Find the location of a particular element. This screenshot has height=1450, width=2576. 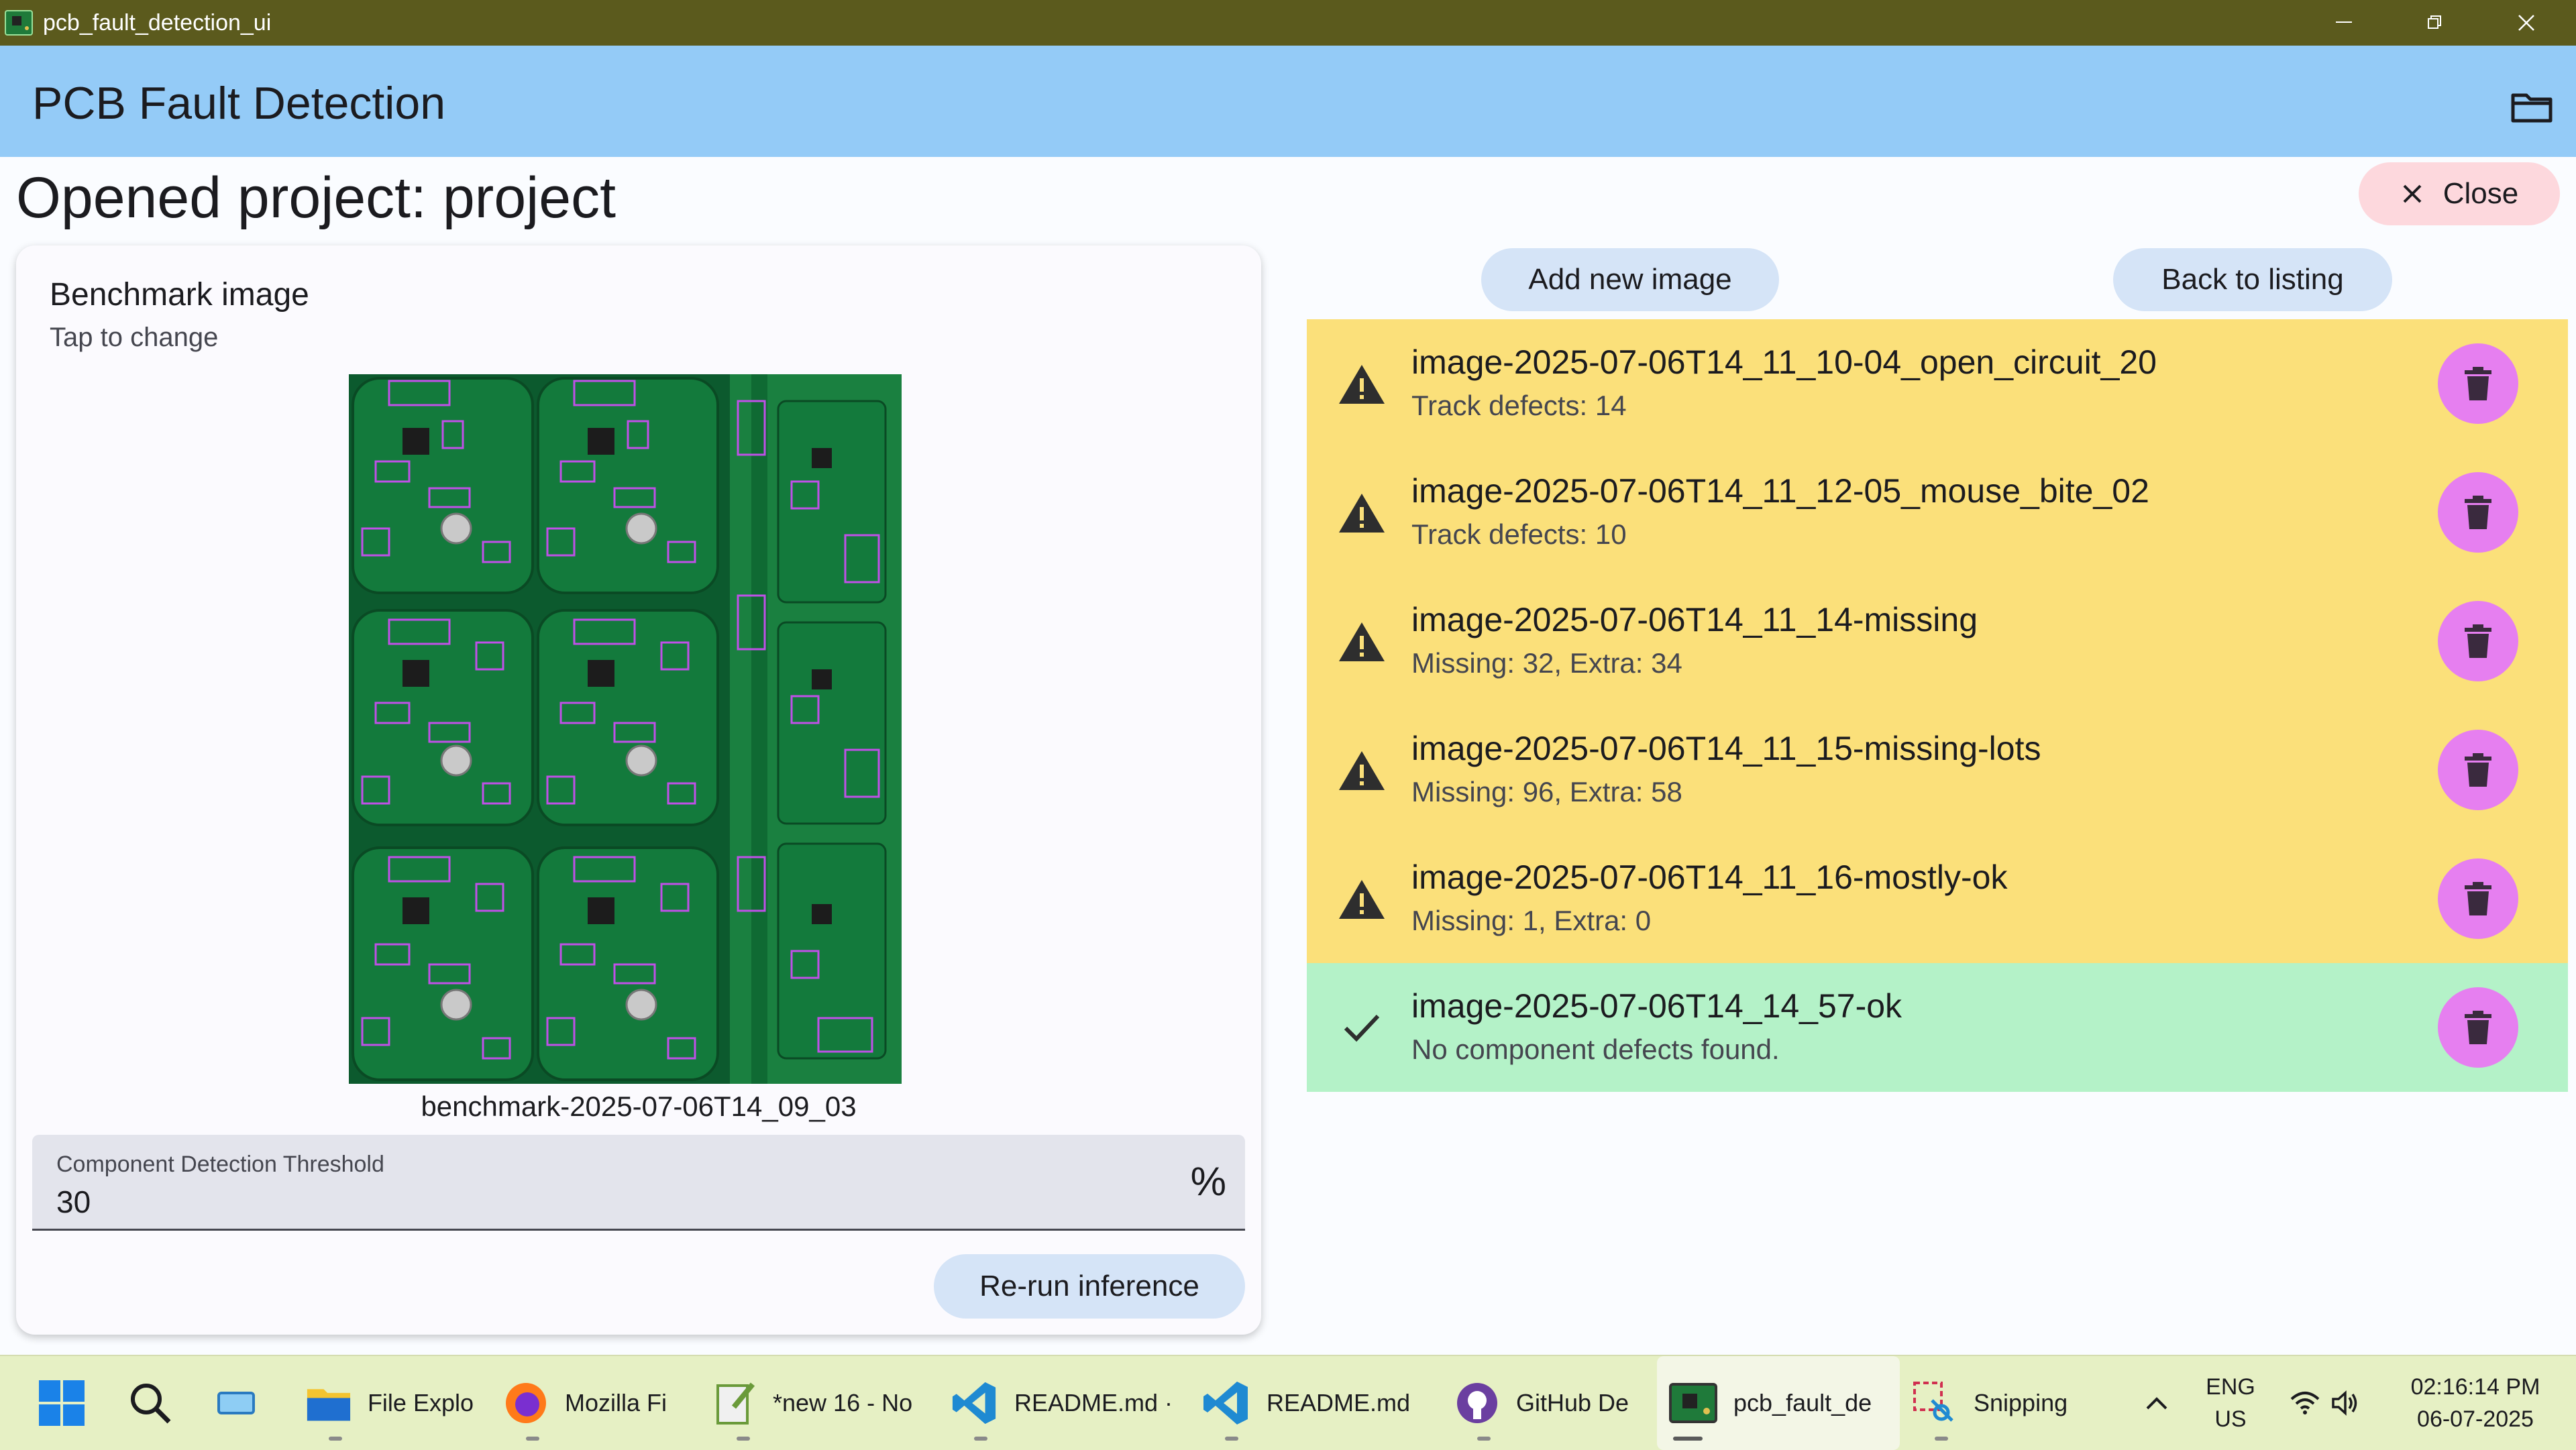

benchmark-subtitle: Tap to change is located at coordinates (134, 337).